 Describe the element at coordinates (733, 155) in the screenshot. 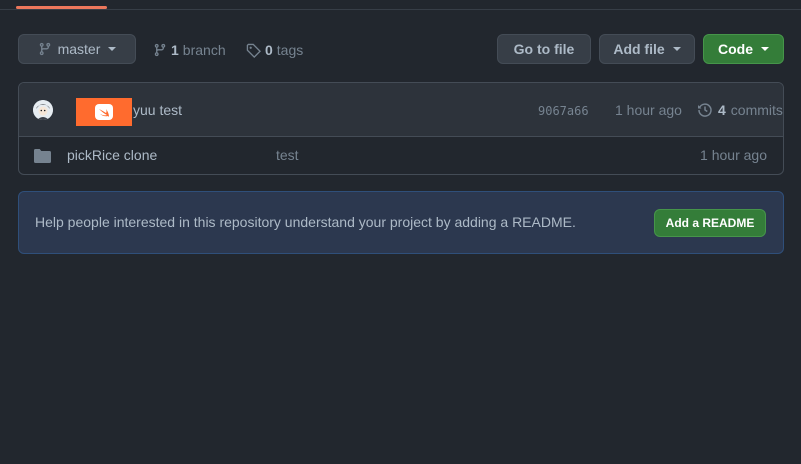

I see `file-commit-time: 1 hour ago` at that location.